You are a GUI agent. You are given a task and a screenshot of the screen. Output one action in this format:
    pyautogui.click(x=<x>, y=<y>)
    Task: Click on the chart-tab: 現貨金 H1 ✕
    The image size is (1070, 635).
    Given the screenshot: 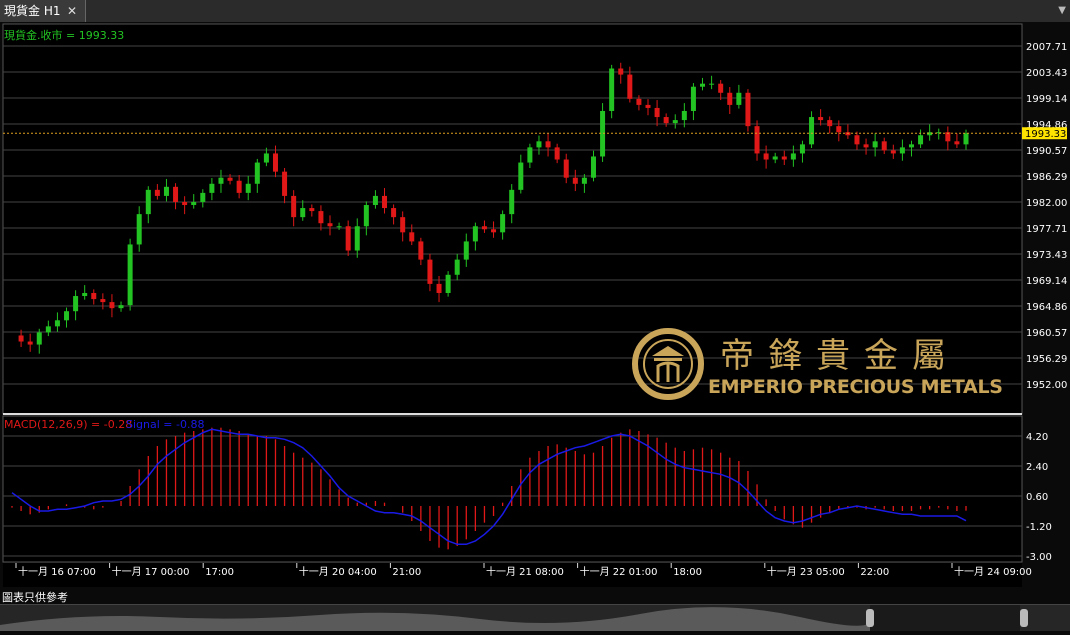 What is the action you would take?
    pyautogui.click(x=43, y=11)
    